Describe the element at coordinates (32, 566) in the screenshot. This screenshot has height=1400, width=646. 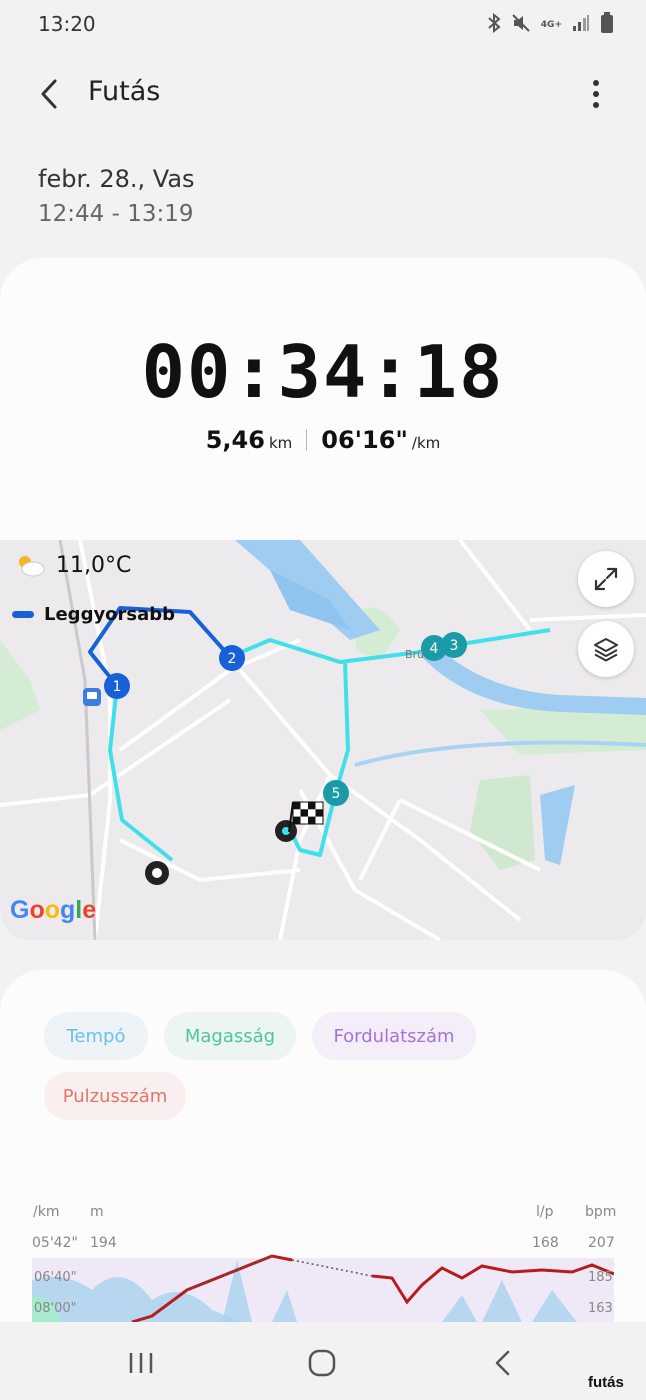
I see `partly-sunny-icon` at that location.